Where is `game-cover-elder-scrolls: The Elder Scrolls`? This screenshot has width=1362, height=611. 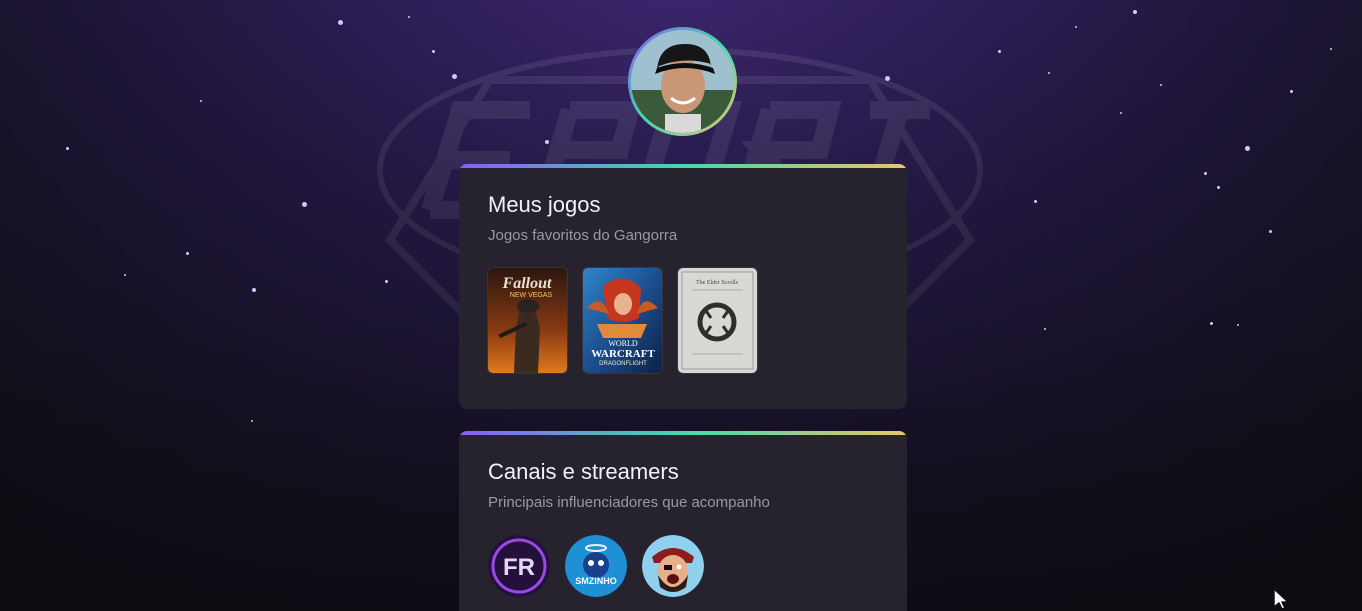 game-cover-elder-scrolls: The Elder Scrolls is located at coordinates (717, 320).